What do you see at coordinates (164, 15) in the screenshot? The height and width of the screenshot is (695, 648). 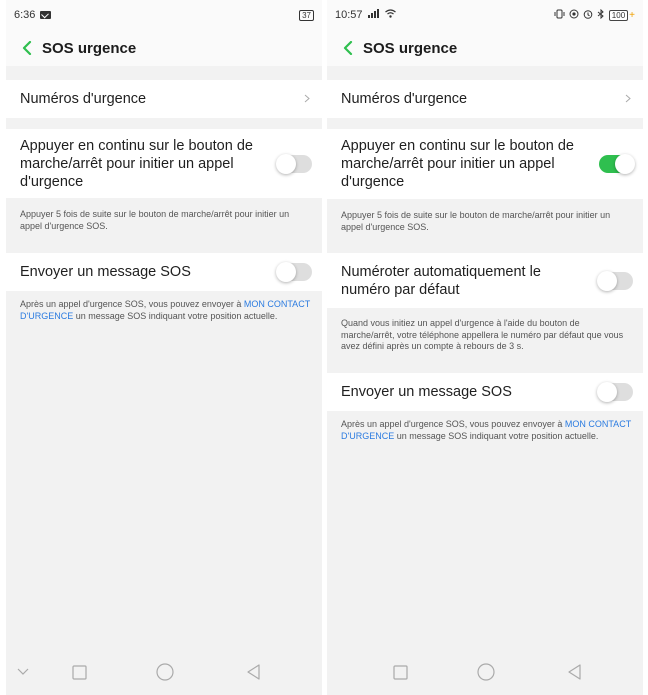 I see `status-bar: 6:36 37` at bounding box center [164, 15].